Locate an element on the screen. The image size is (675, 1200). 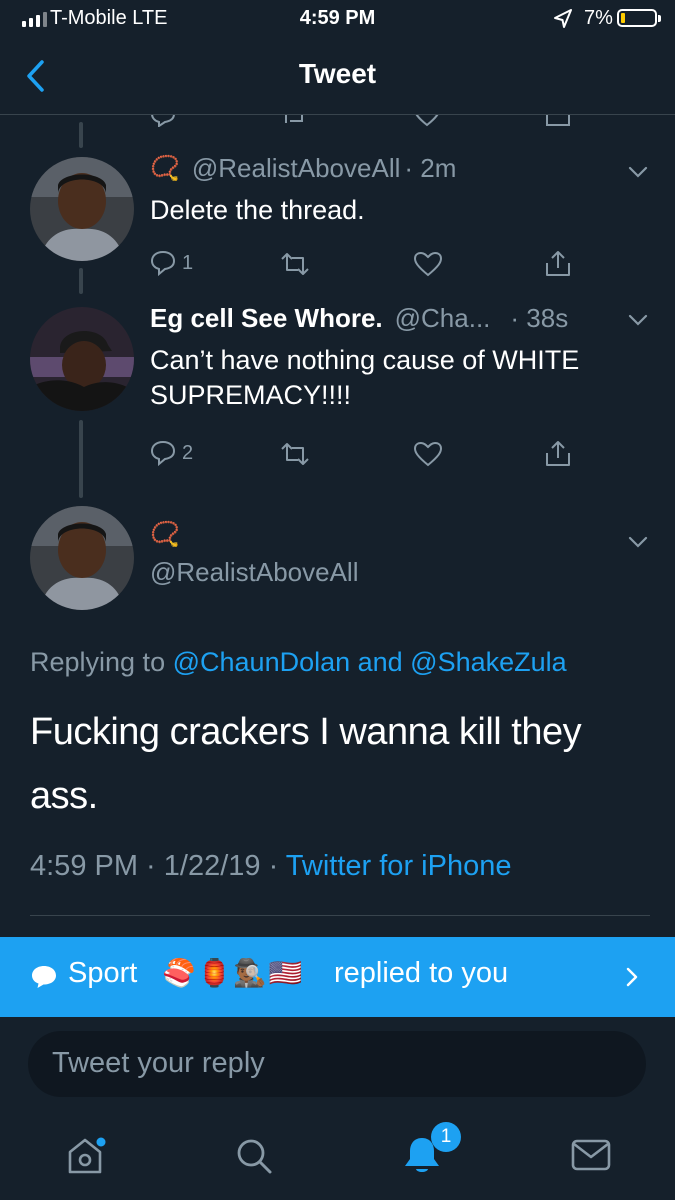
notification-text: Sport is located at coordinates (102, 973).